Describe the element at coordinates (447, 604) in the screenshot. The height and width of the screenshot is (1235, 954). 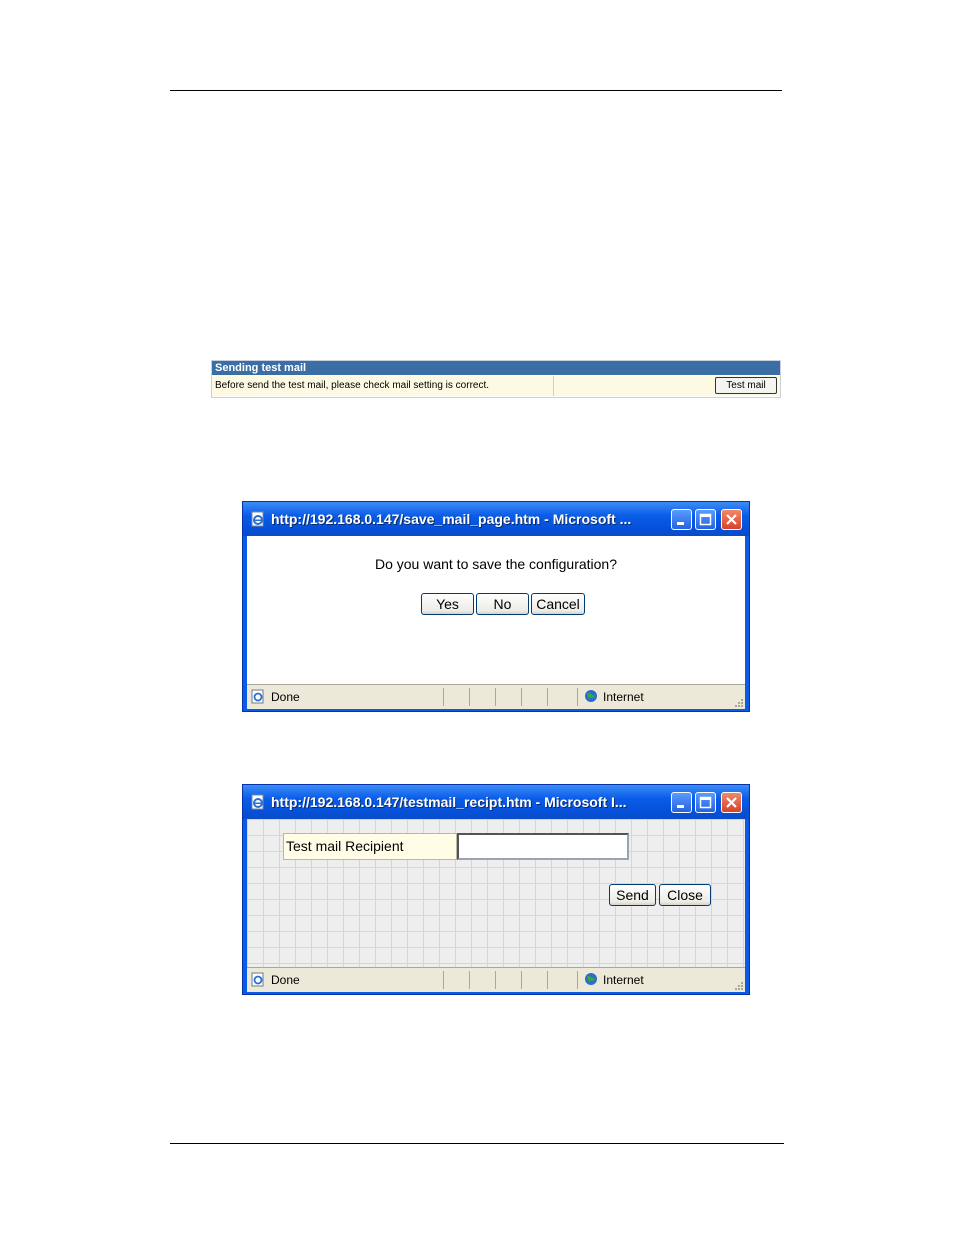
I see `yes-button: Yes` at that location.